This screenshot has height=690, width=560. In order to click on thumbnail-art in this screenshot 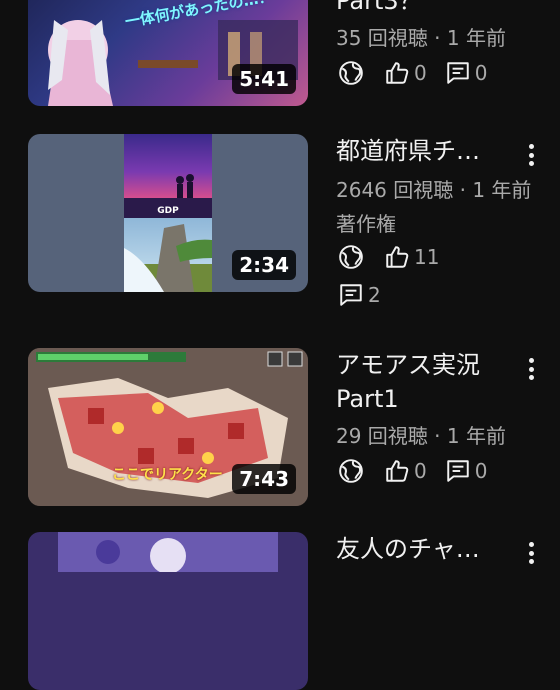, I will do `click(168, 552)`.